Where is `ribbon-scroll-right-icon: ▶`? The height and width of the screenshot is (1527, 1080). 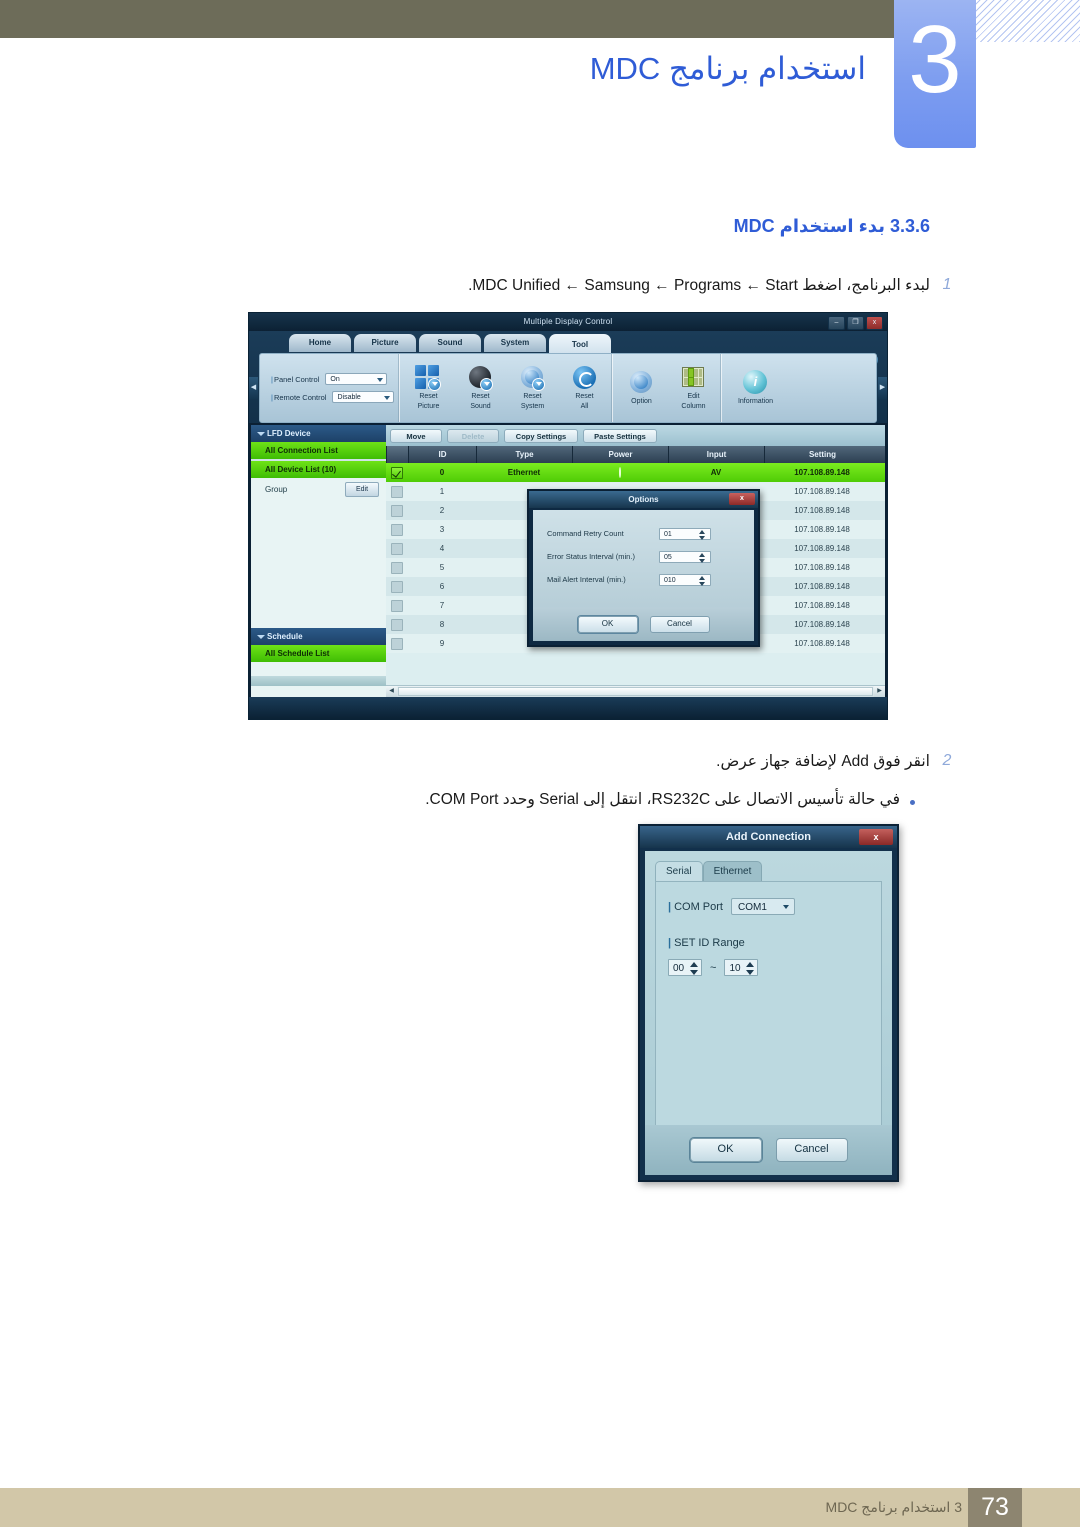 ribbon-scroll-right-icon: ▶ is located at coordinates (882, 388).